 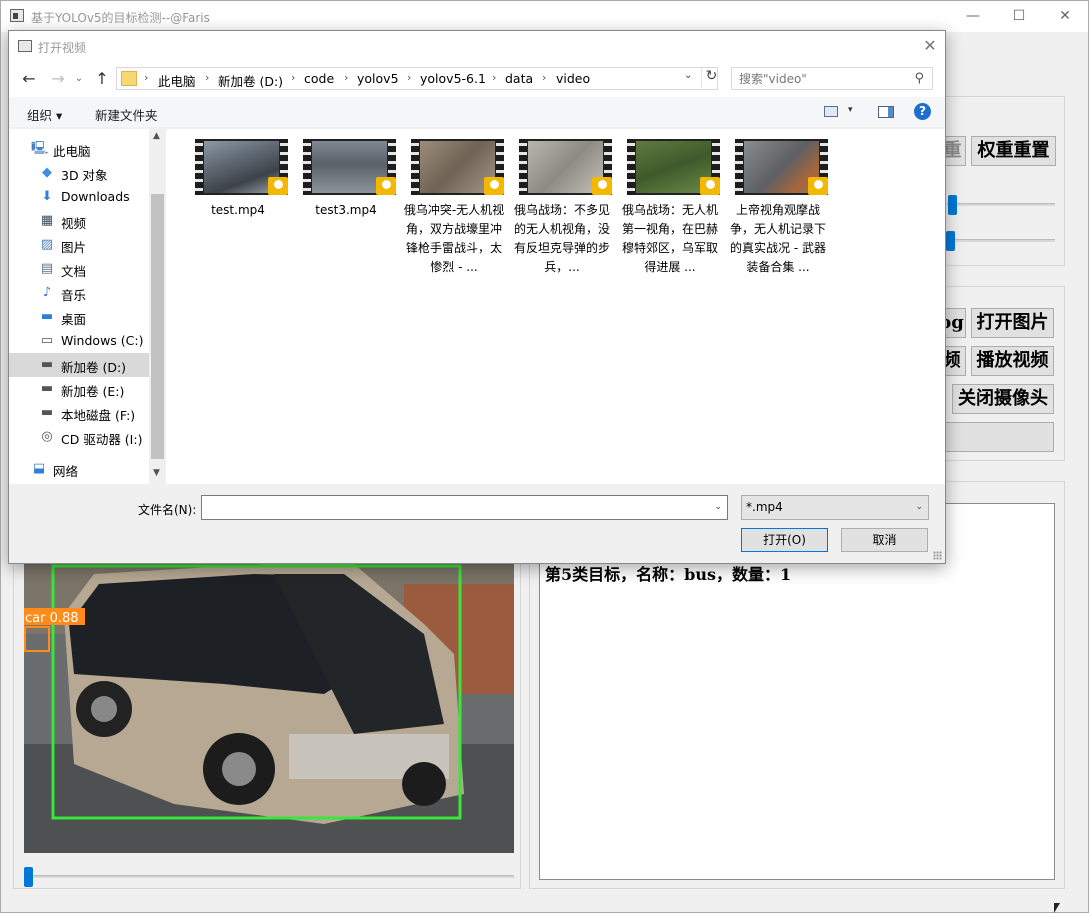 I want to click on detection-image: car 0.88, so click(x=269, y=708).